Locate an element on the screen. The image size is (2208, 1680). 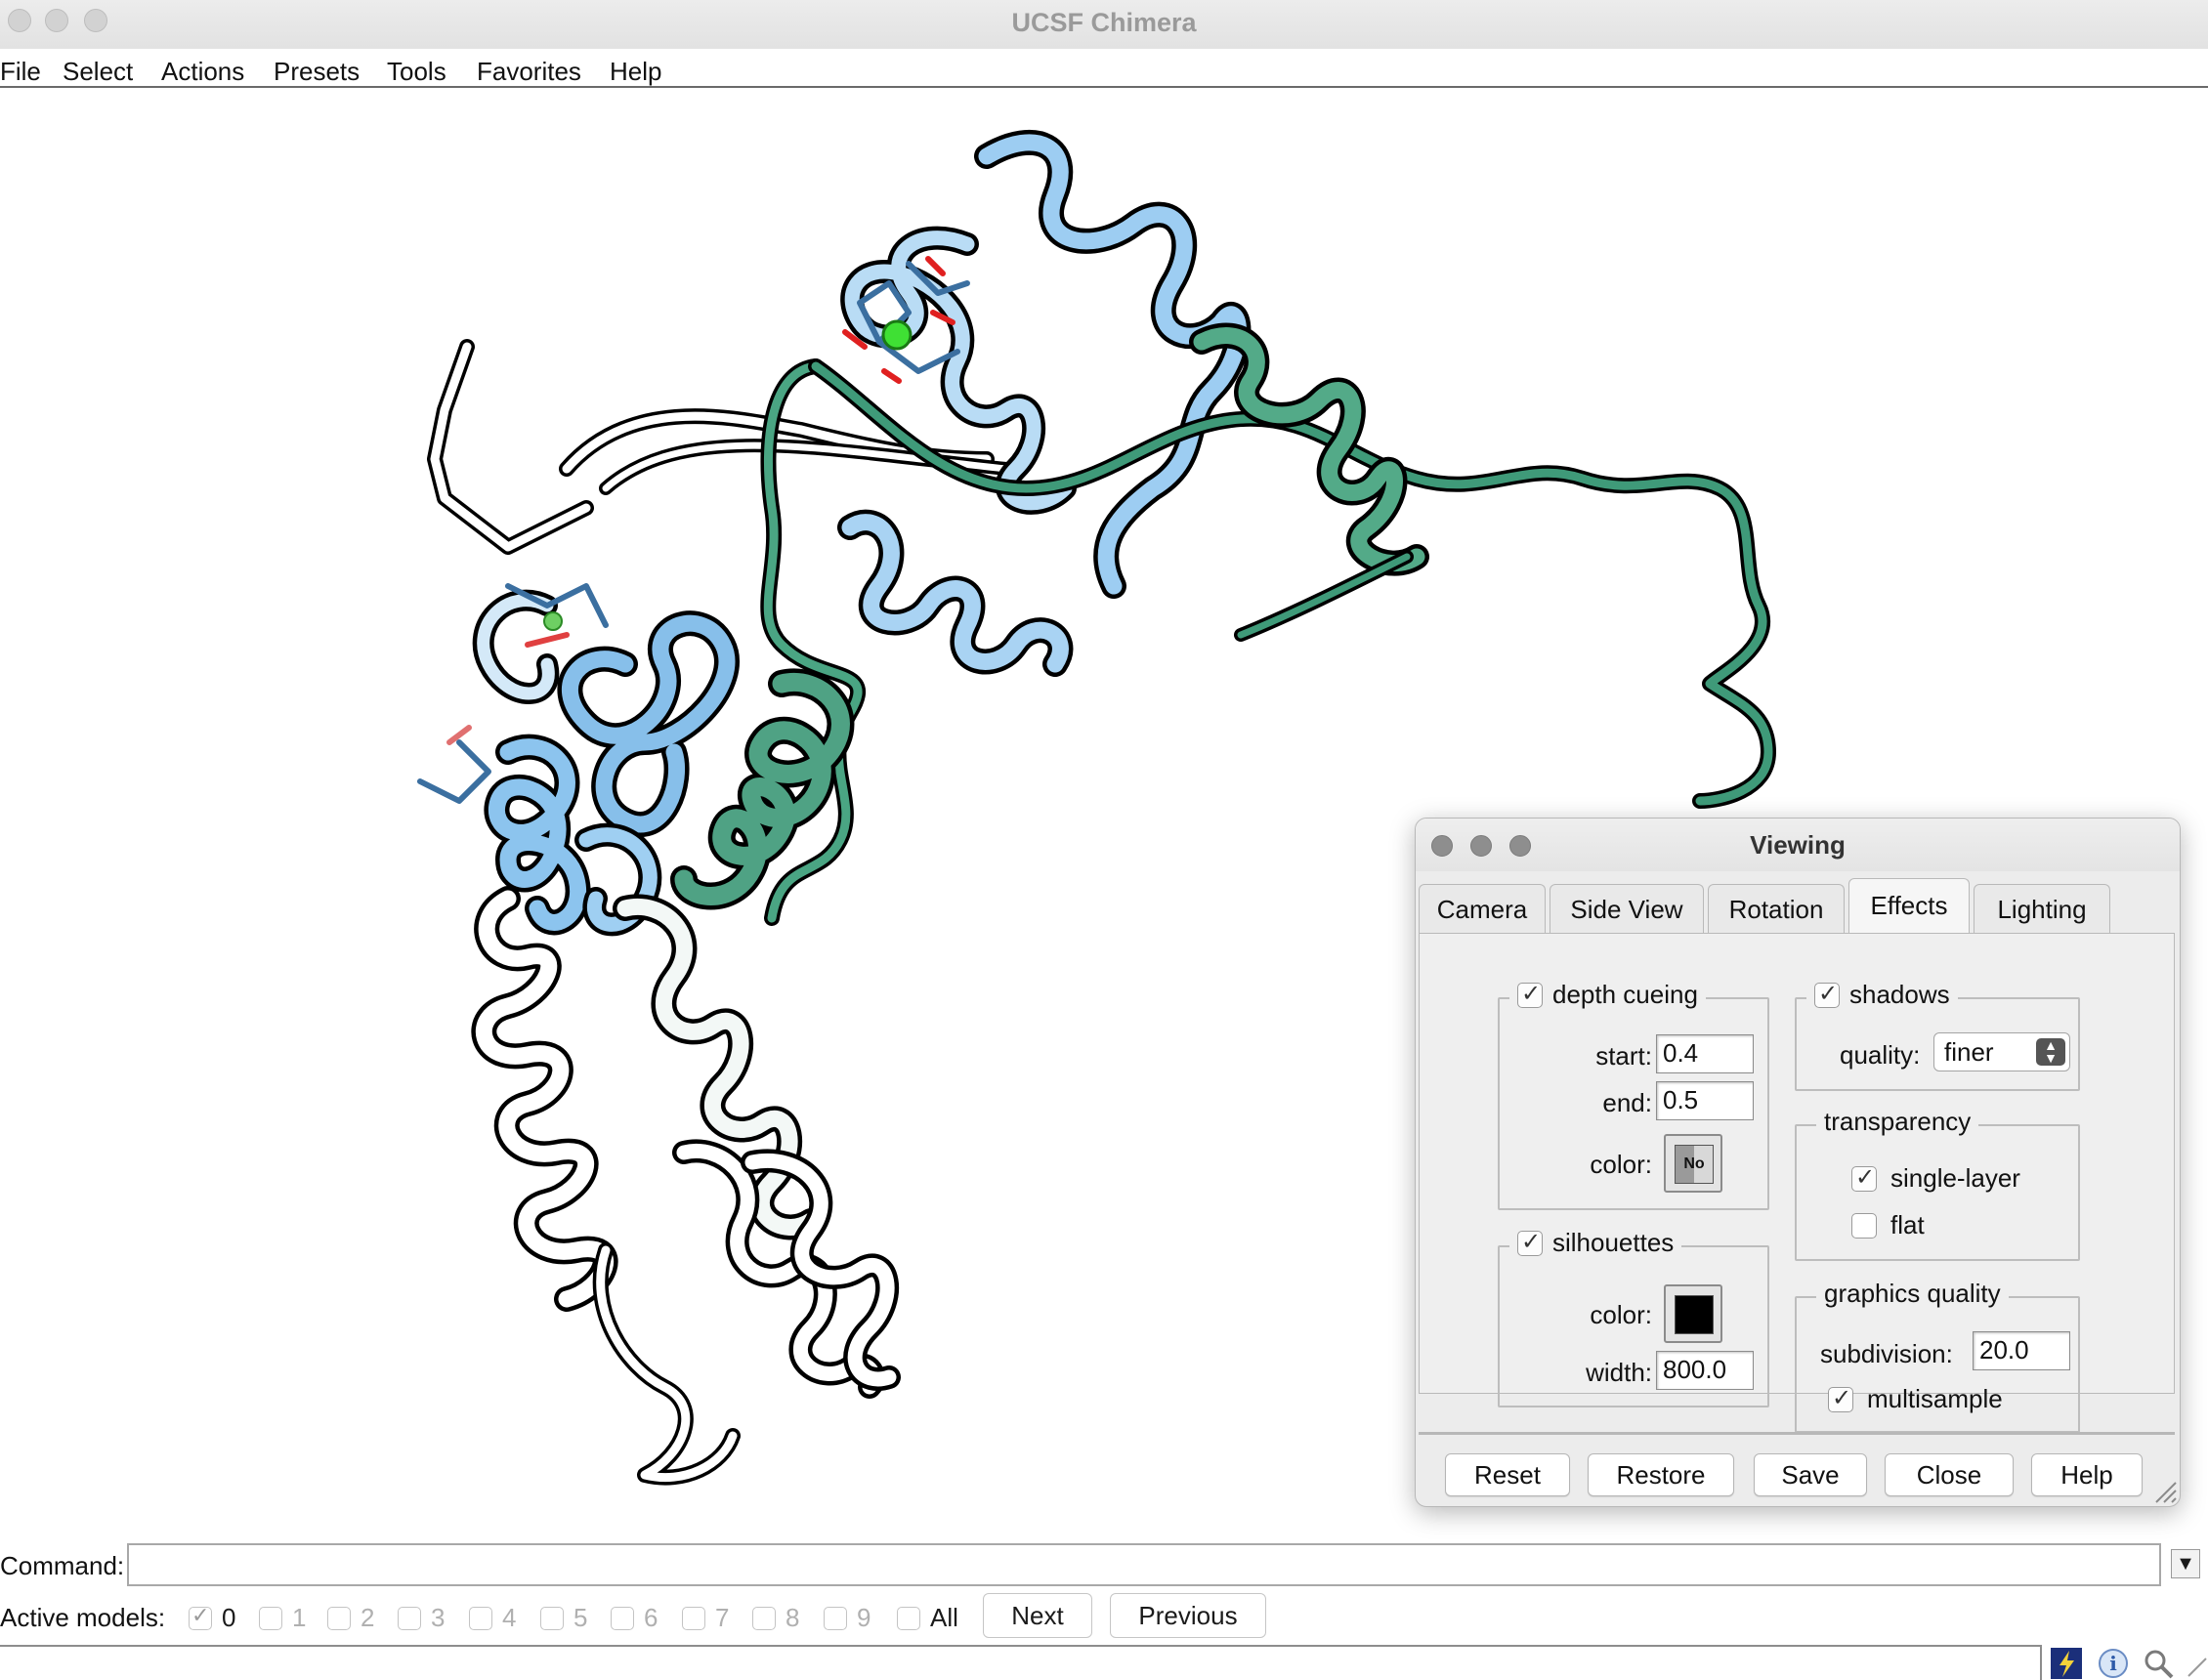
model-3-checkbox: 3 is located at coordinates (421, 1618).